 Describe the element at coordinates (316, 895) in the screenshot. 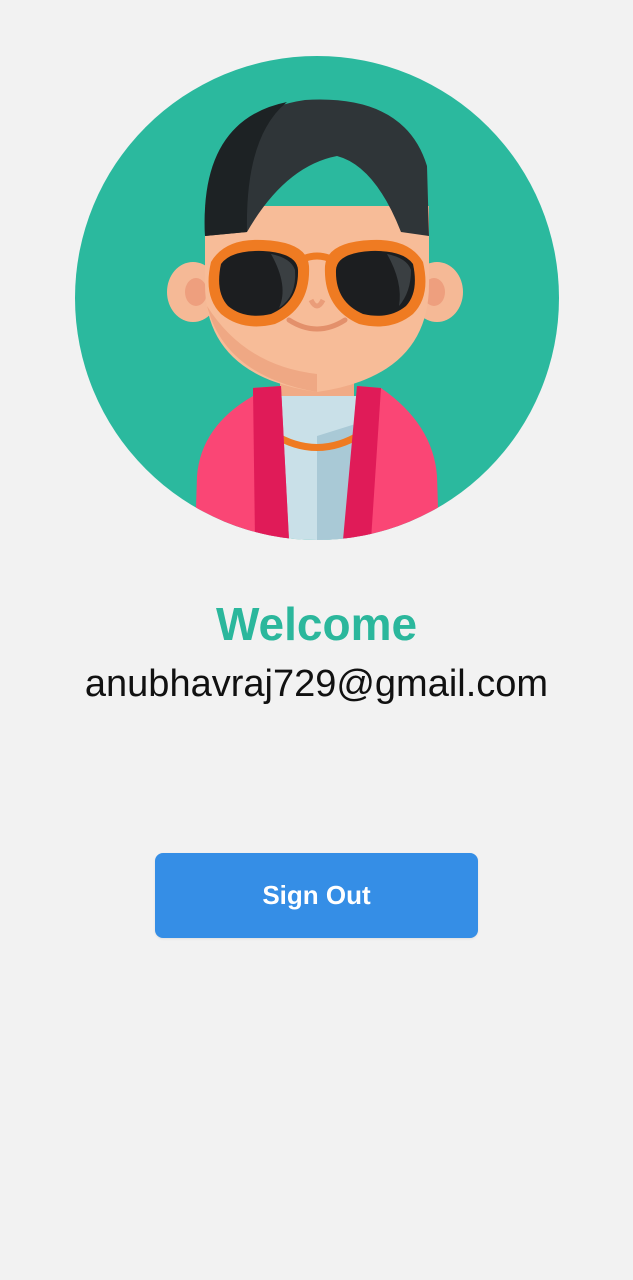

I see `sign-out-button: Sign Out` at that location.